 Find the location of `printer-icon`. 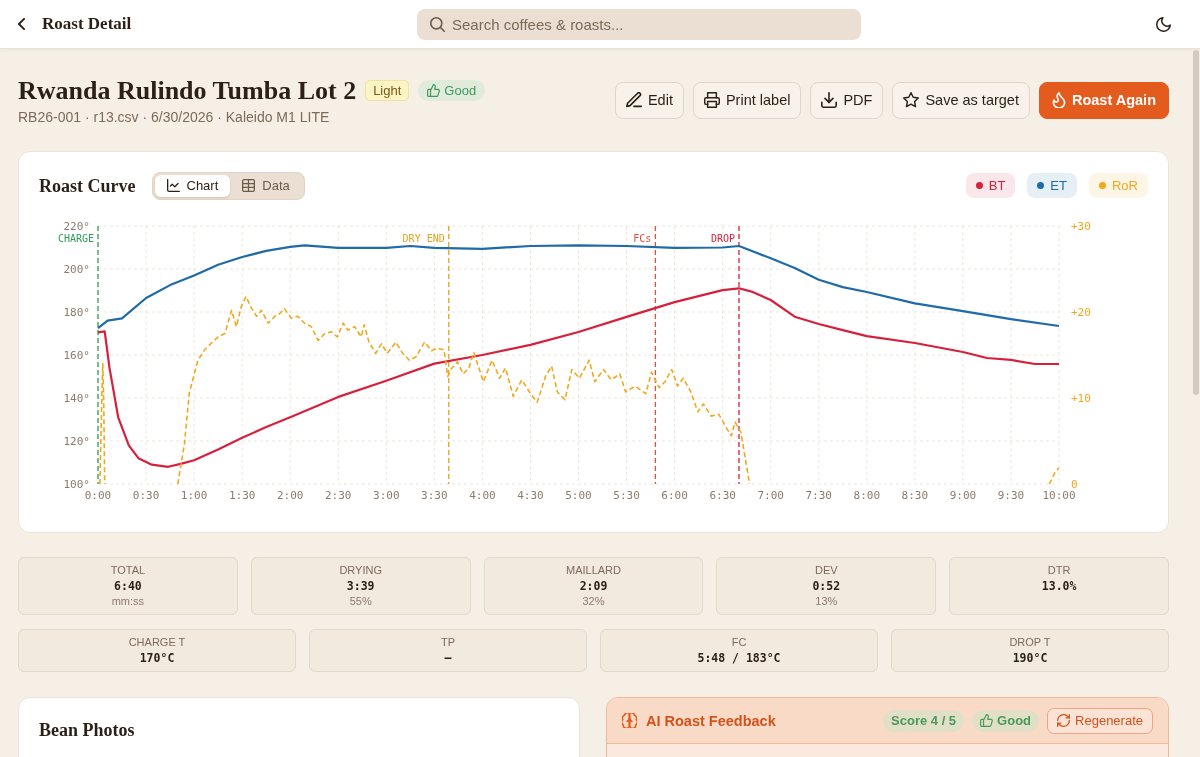

printer-icon is located at coordinates (711, 100).